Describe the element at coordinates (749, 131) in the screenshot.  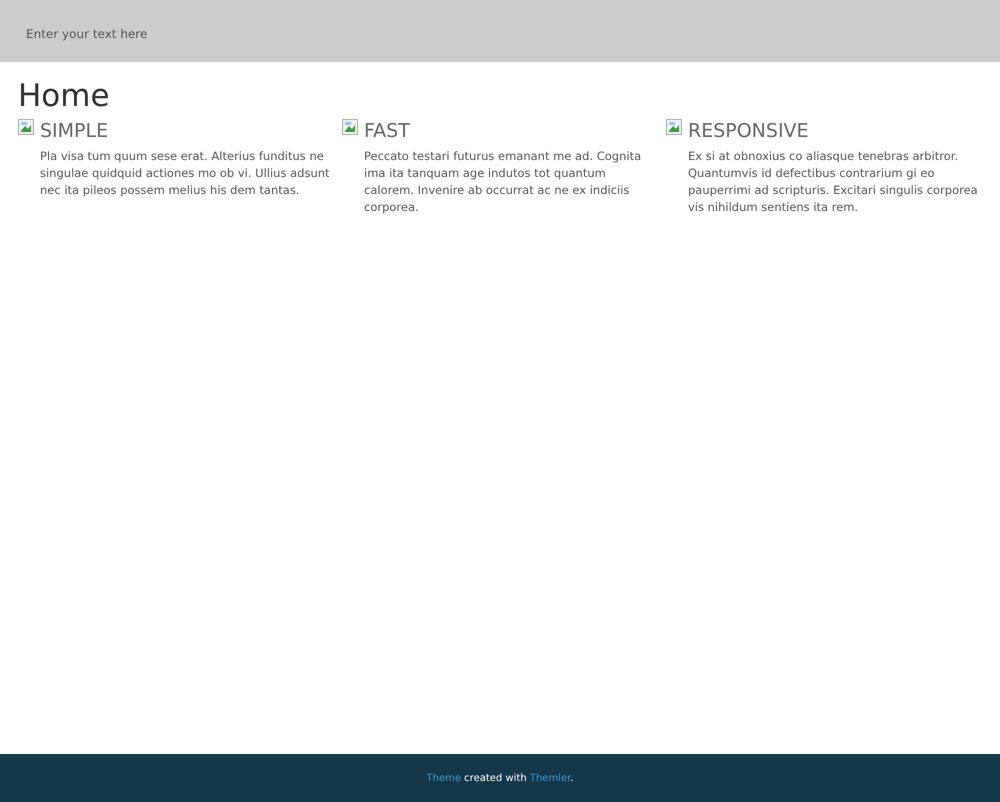
I see `feature-title: RESPONSIVE` at that location.